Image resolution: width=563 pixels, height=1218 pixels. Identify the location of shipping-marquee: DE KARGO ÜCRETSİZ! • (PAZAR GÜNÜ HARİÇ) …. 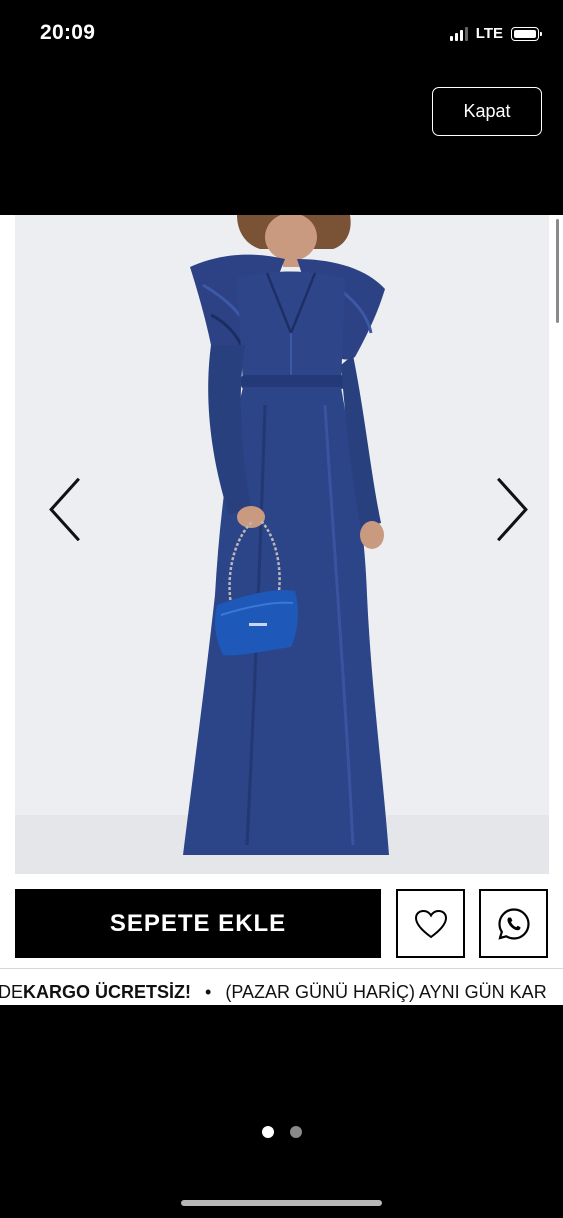
(281, 992).